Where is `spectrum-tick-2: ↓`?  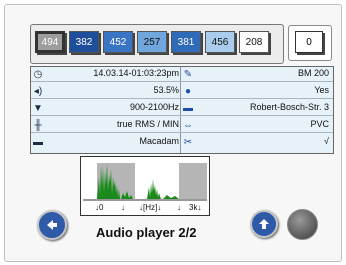
spectrum-tick-2: ↓ is located at coordinates (179, 207).